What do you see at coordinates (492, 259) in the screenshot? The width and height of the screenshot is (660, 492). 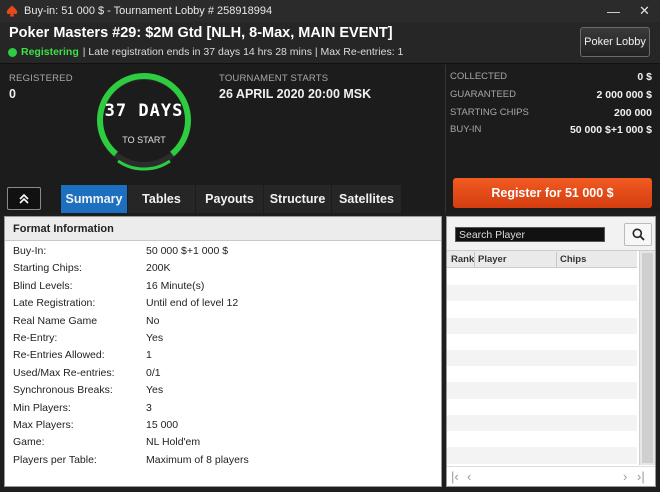 I see `column-player: Player` at bounding box center [492, 259].